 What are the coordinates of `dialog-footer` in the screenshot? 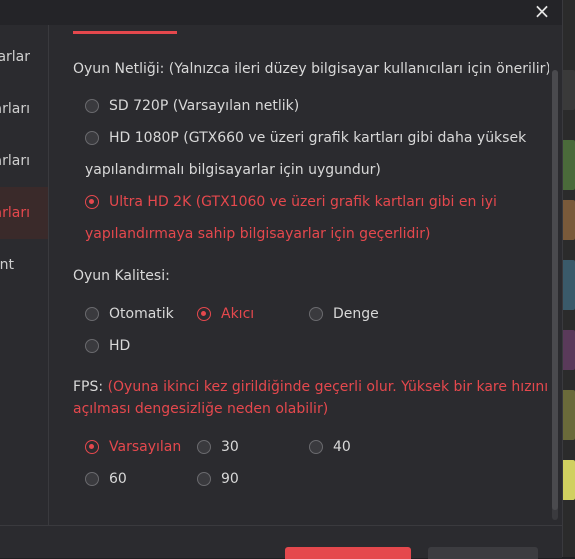 It's located at (281, 542).